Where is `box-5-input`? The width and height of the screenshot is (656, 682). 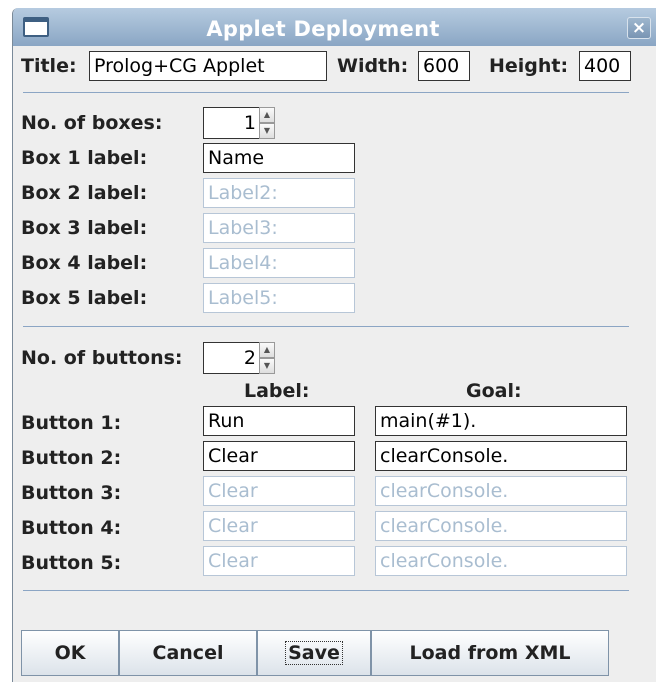 box-5-input is located at coordinates (279, 298).